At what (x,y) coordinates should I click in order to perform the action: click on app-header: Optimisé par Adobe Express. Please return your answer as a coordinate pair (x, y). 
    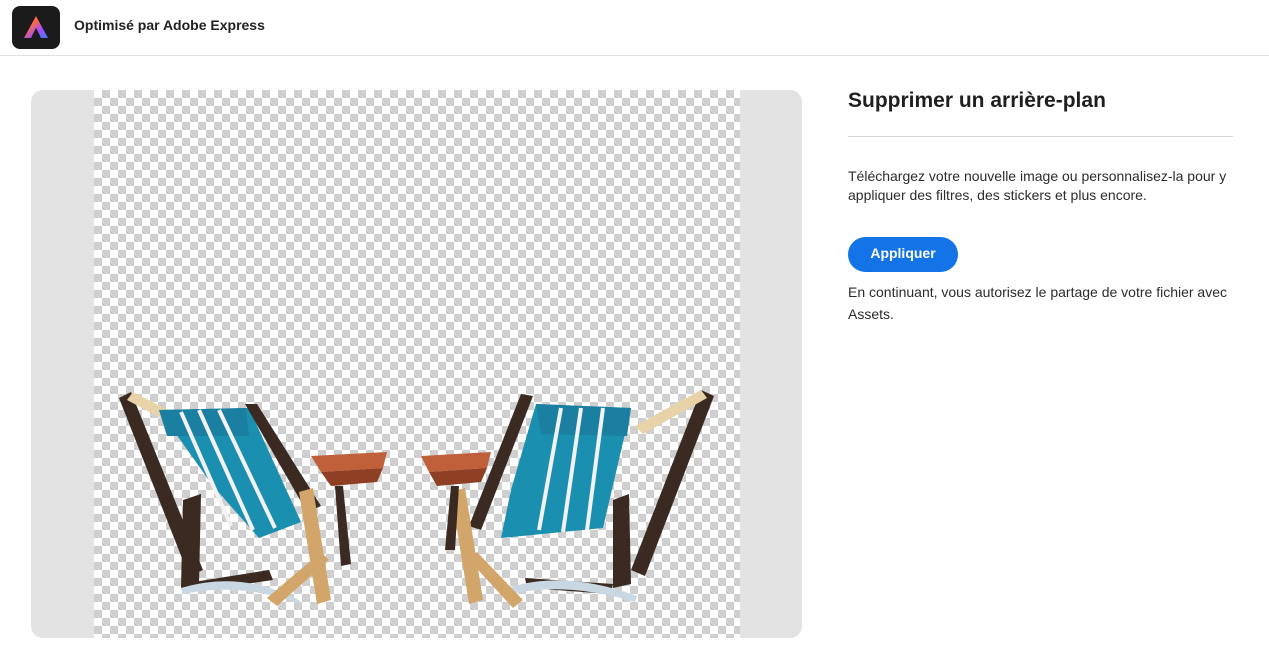
    Looking at the image, I should click on (634, 28).